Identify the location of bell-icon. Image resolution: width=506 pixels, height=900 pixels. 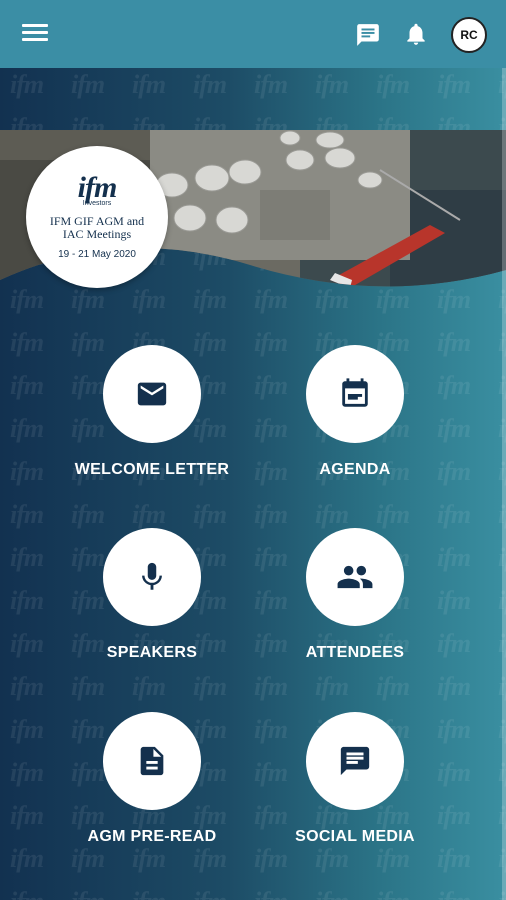
(416, 34).